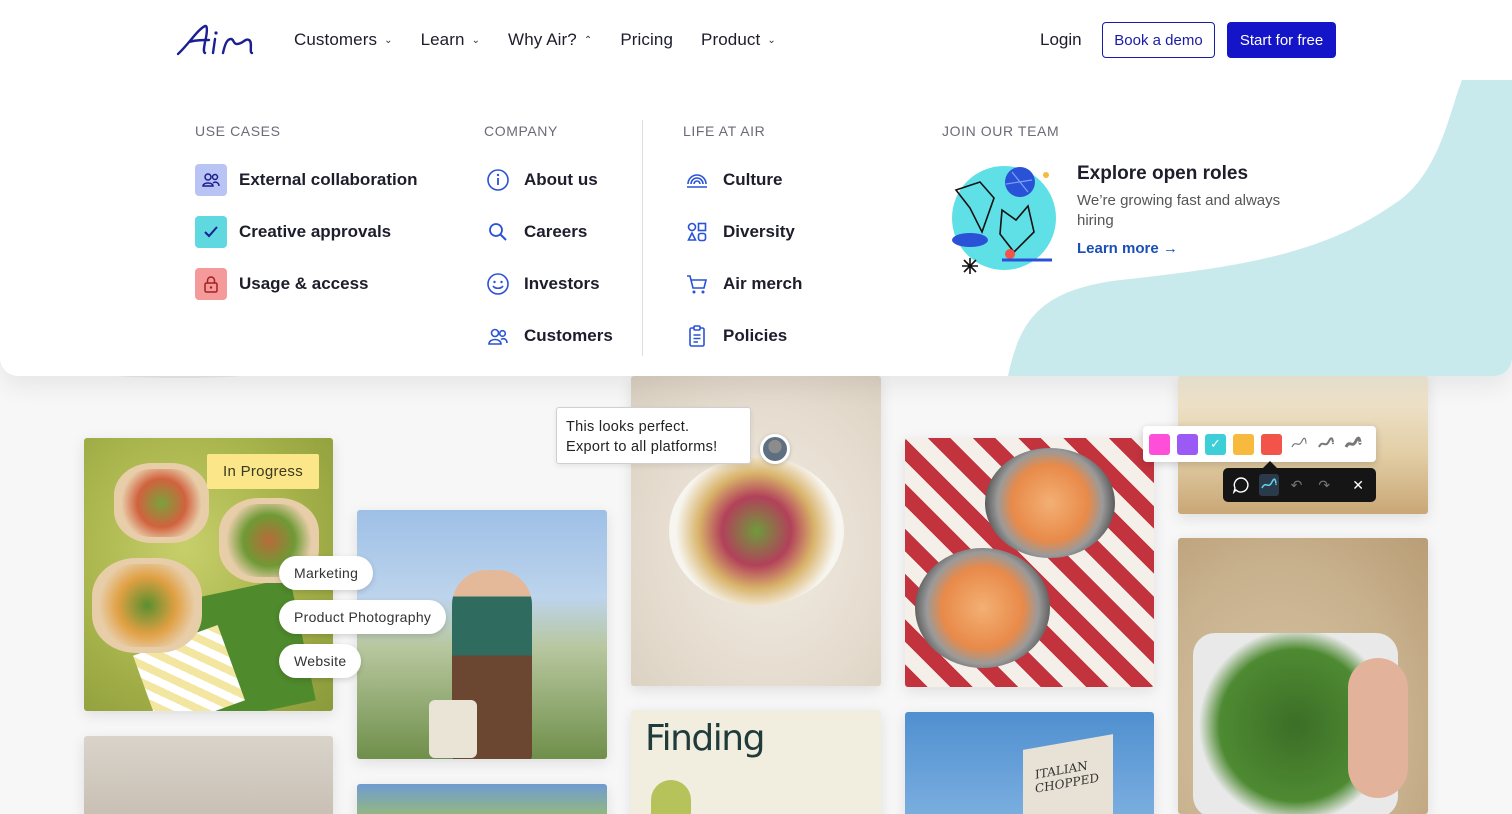 This screenshot has height=814, width=1512. Describe the element at coordinates (1297, 485) in the screenshot. I see `undo-icon: ↶` at that location.